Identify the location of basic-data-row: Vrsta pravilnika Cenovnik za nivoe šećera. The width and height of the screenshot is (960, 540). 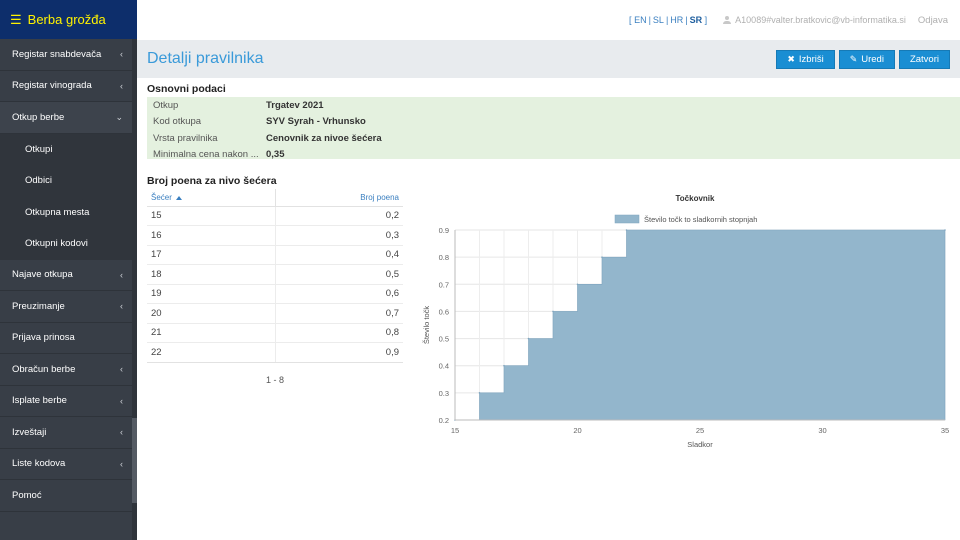
(553, 138).